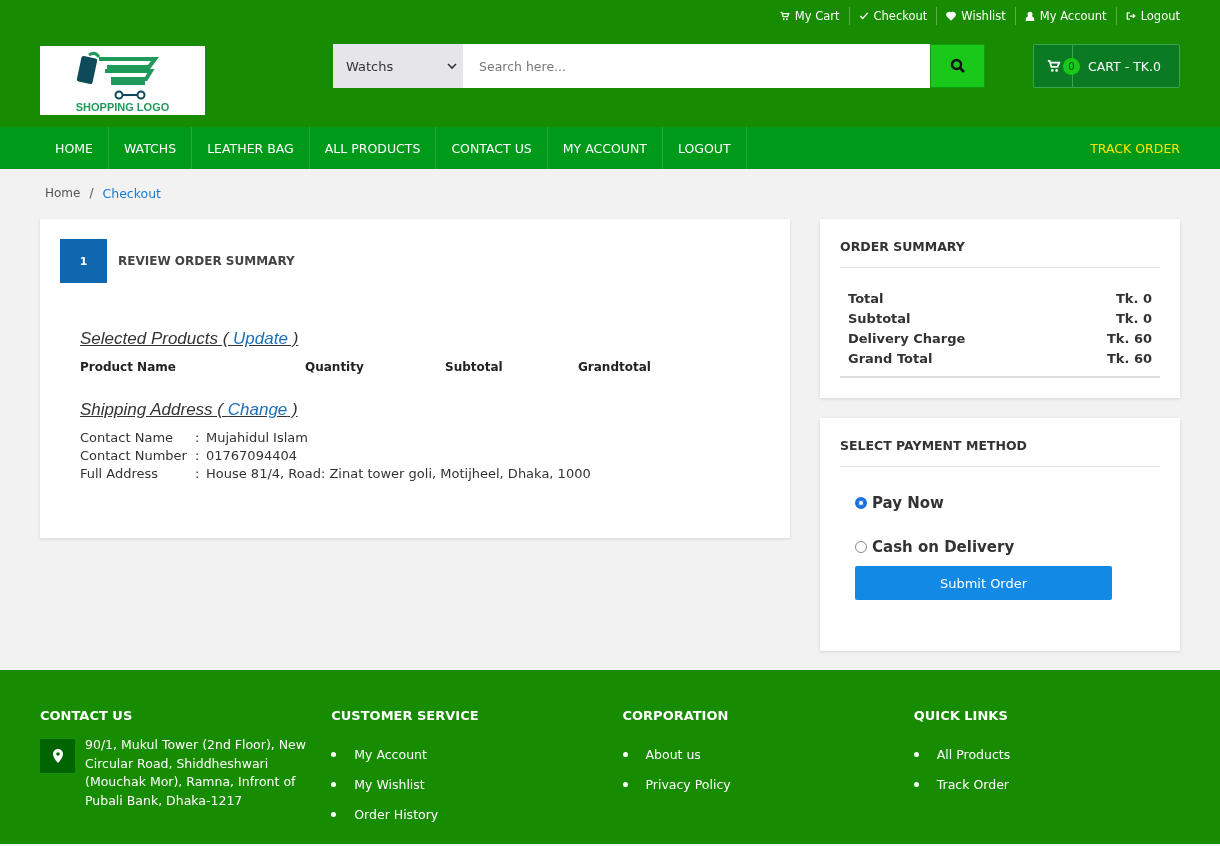  I want to click on field-value: 01767094404, so click(252, 455).